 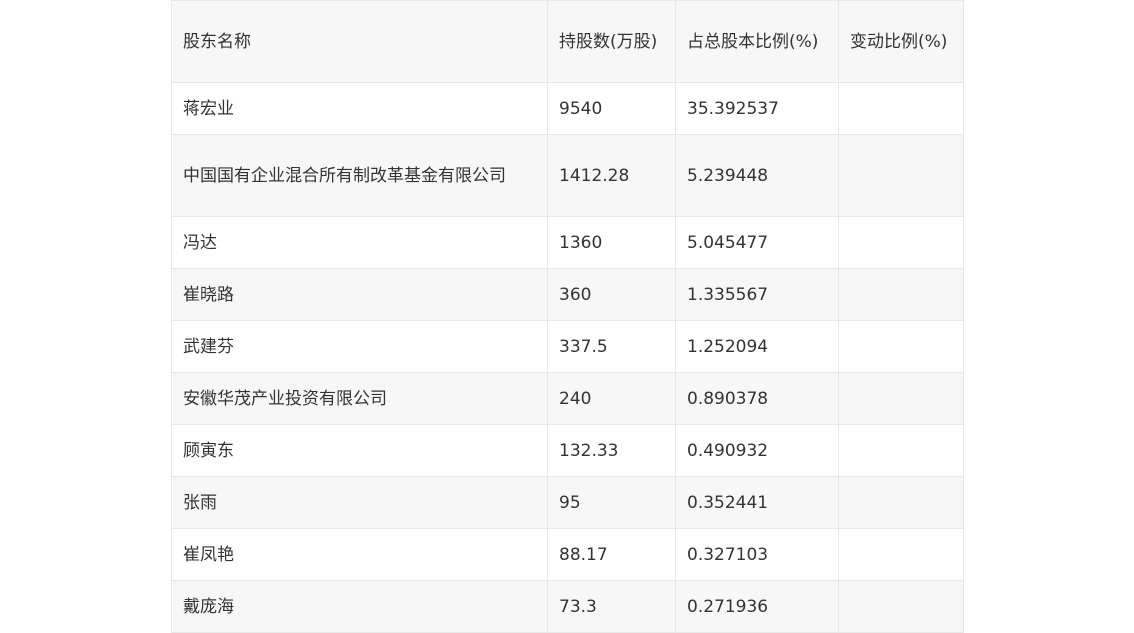 I want to click on header-change-ratio: 变动比例(%), so click(x=901, y=41).